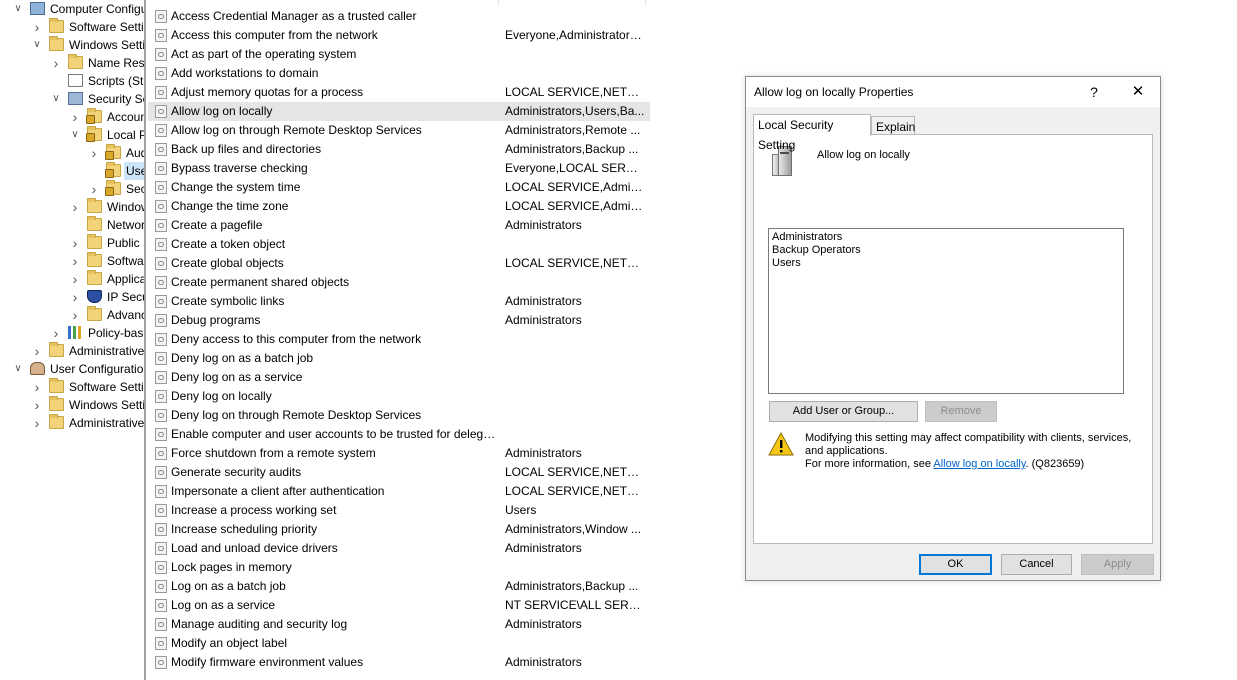 The image size is (1237, 680). Describe the element at coordinates (72, 99) in the screenshot. I see `tree-item: ∨ Security Settin` at that location.